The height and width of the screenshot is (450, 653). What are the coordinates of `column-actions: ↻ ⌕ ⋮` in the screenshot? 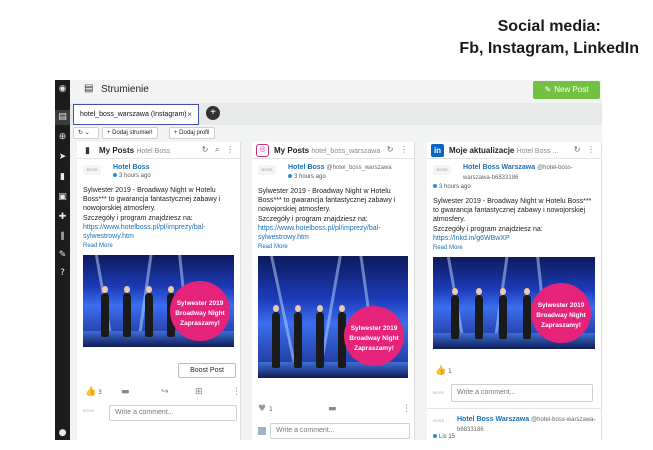 It's located at (219, 150).